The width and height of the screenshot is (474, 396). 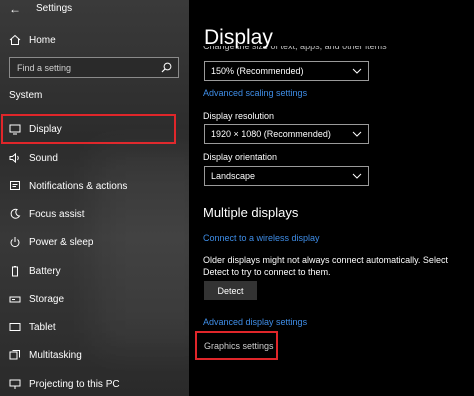 I want to click on highlight-box-graphics: Graphics settings, so click(x=236, y=345).